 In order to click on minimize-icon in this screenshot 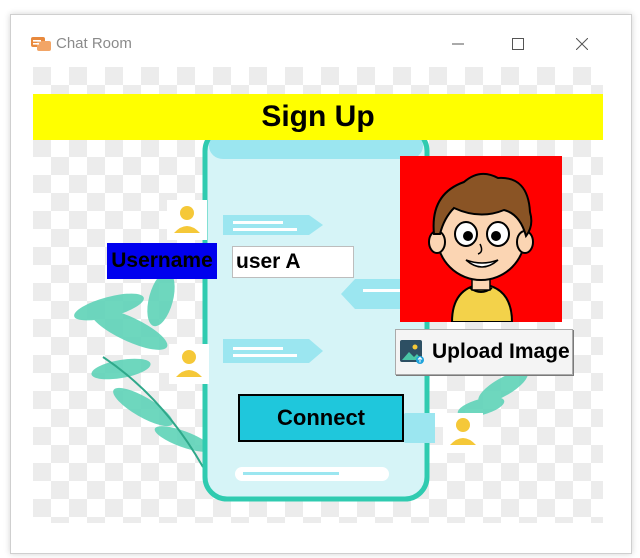, I will do `click(458, 44)`.